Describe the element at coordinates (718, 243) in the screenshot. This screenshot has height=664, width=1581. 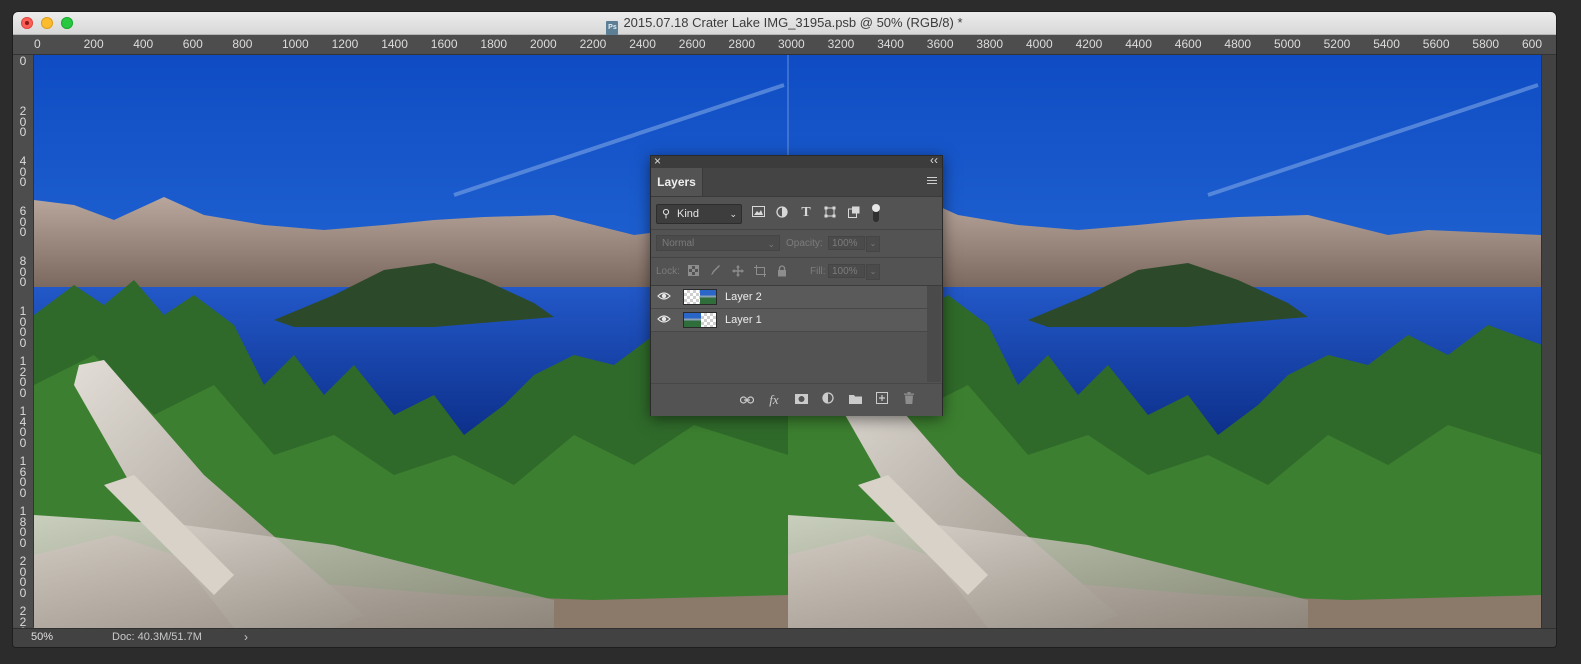
I see `blend-mode-select: Normal ⌄` at that location.